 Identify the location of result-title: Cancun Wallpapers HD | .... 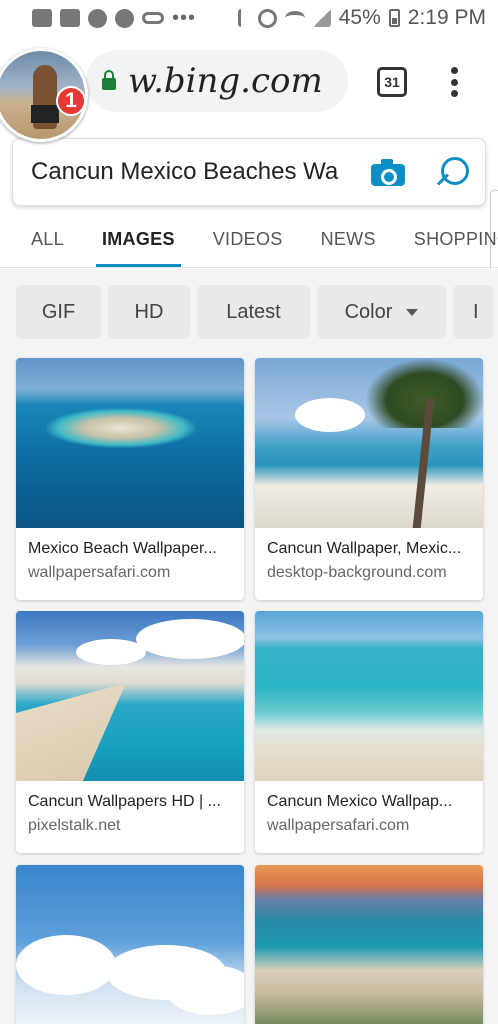
(124, 801).